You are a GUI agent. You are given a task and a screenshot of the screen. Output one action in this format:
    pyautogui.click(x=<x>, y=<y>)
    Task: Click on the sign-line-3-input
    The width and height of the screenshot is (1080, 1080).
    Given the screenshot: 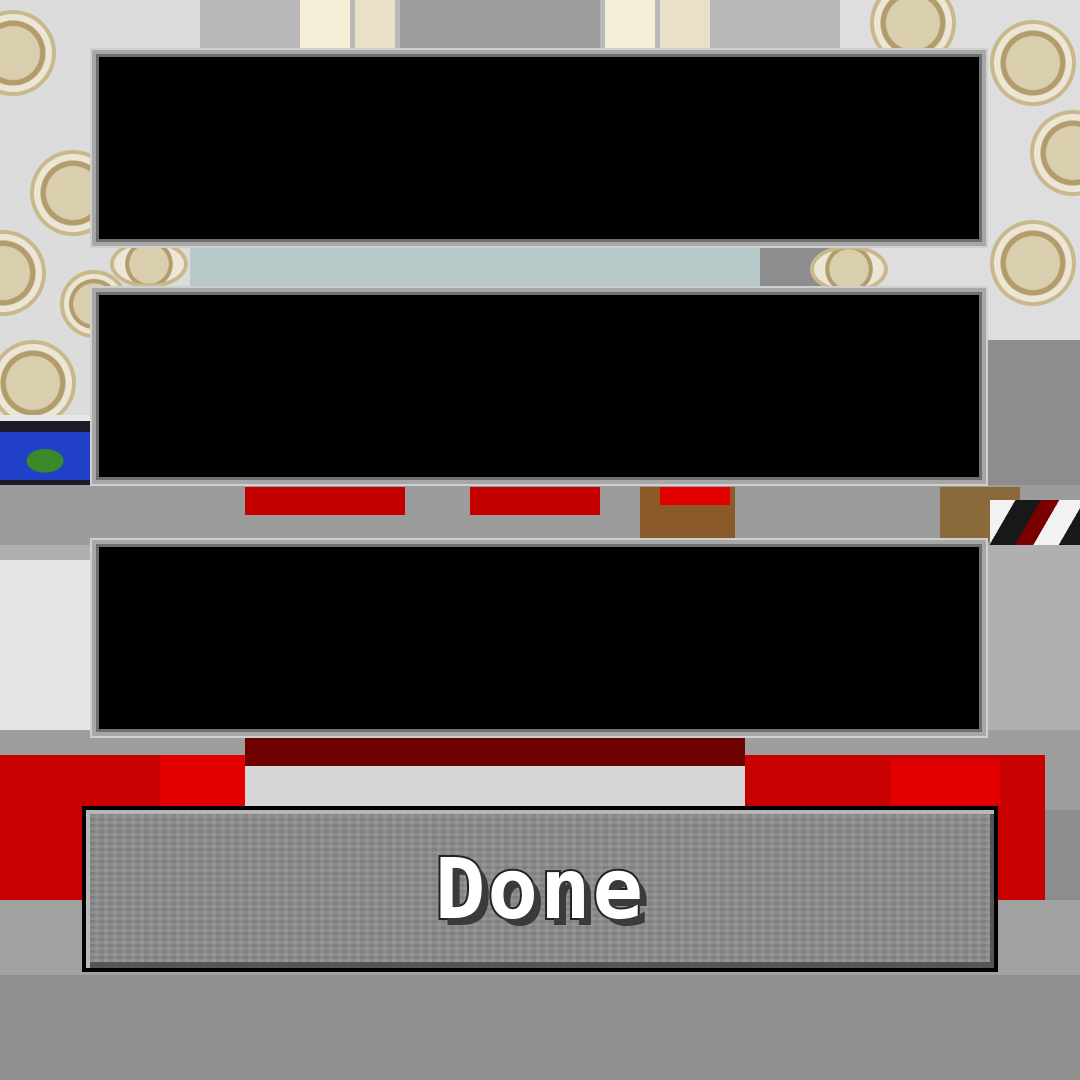 What is the action you would take?
    pyautogui.click(x=539, y=638)
    